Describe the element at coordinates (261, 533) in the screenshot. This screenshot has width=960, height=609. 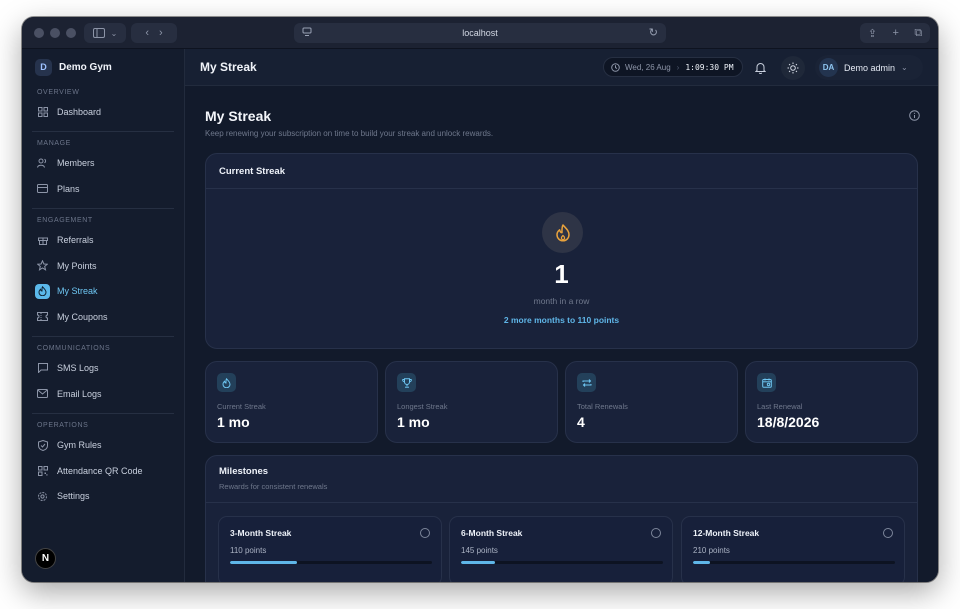
I see `milestone-name: 3-Month Streak` at that location.